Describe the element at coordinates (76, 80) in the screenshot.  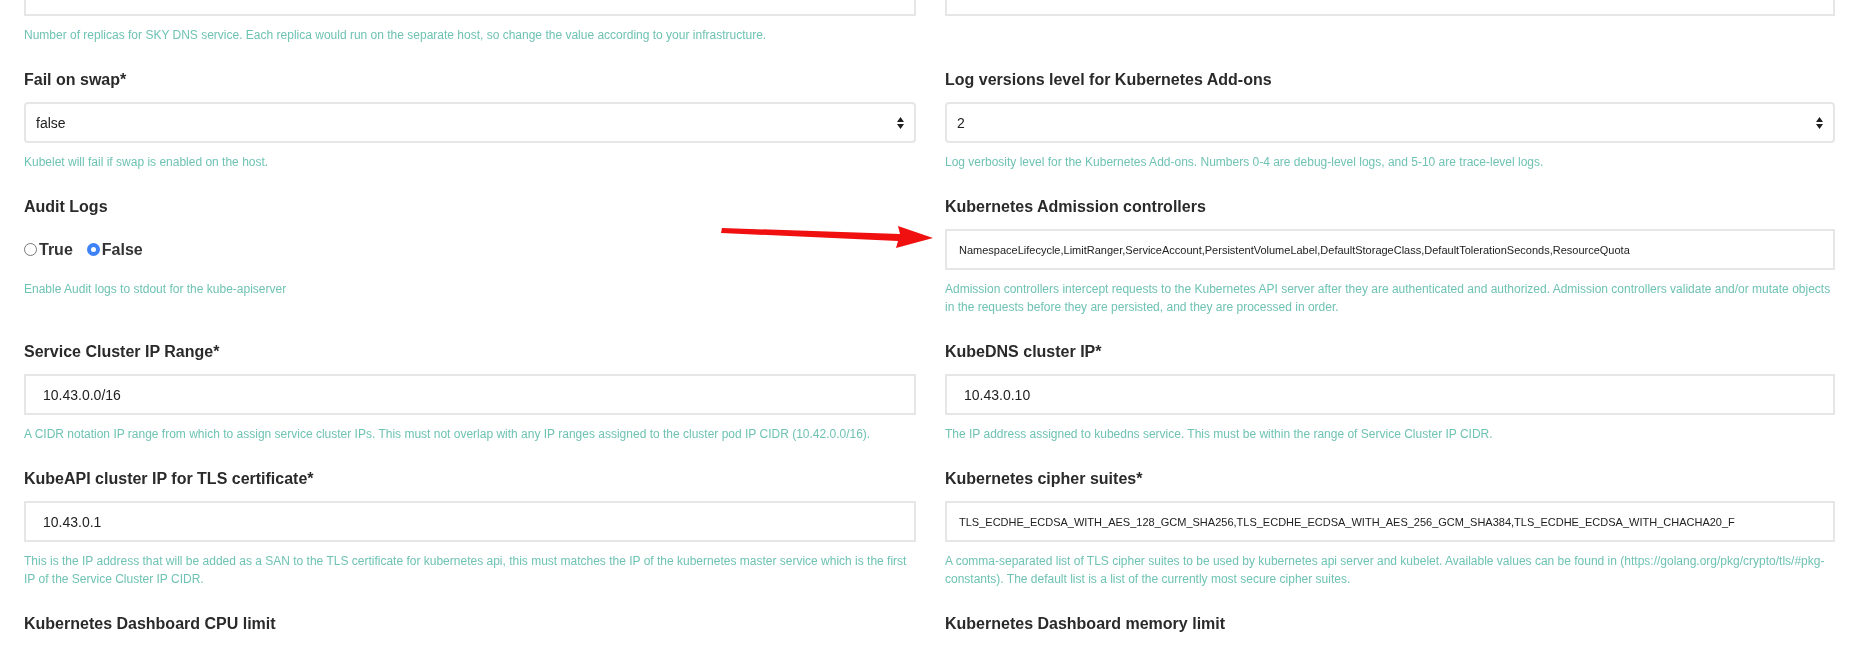
I see `field-label: Fail on swap*` at that location.